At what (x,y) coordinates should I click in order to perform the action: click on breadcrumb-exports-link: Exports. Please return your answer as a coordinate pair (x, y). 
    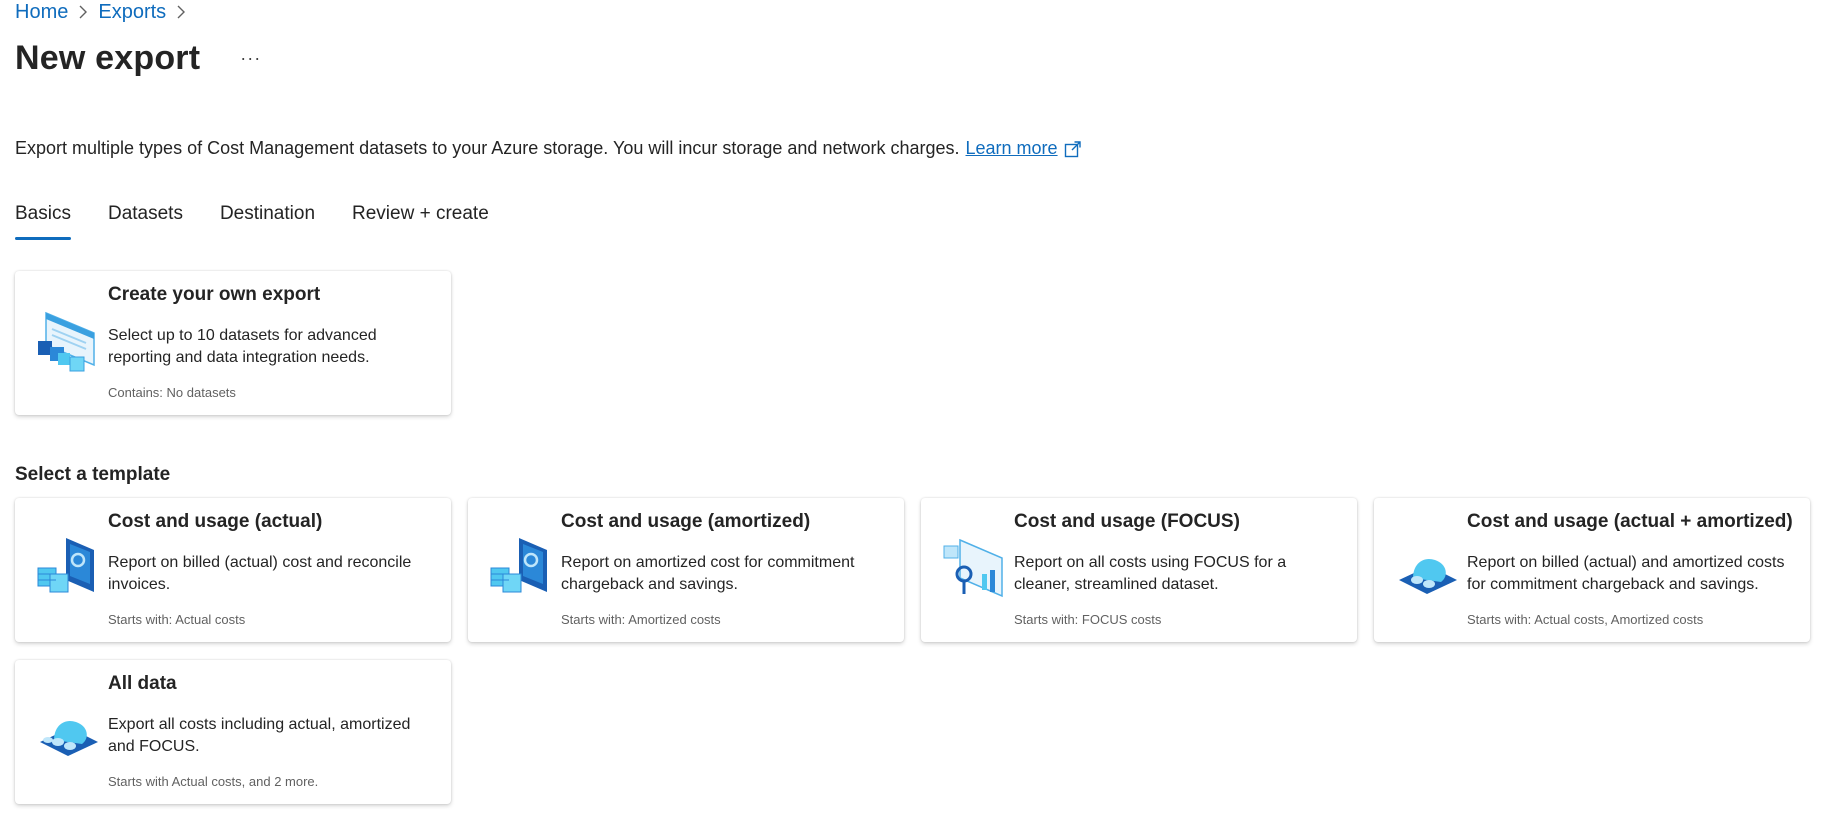
    Looking at the image, I should click on (132, 12).